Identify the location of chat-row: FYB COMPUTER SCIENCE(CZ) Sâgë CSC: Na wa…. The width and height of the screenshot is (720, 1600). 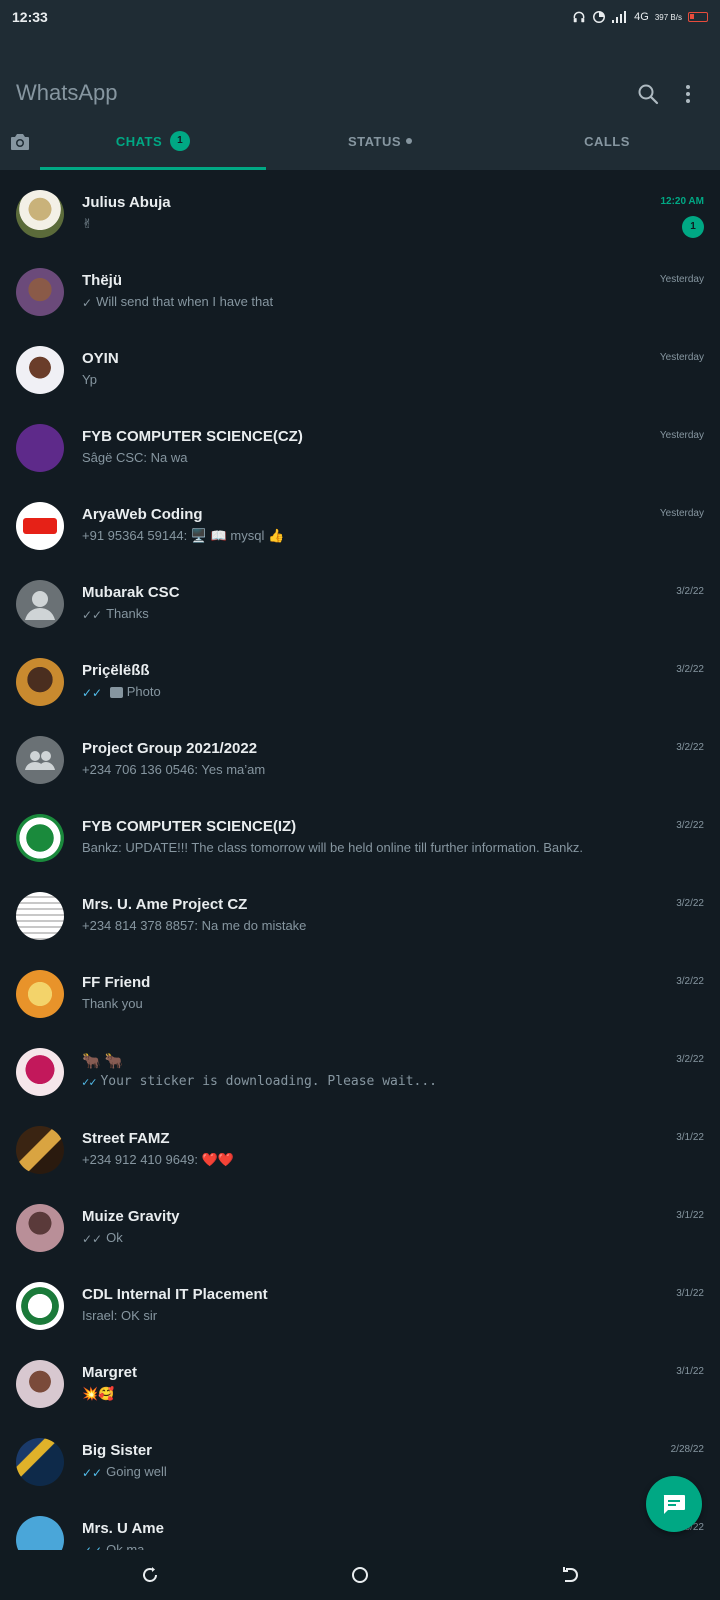
(360, 443).